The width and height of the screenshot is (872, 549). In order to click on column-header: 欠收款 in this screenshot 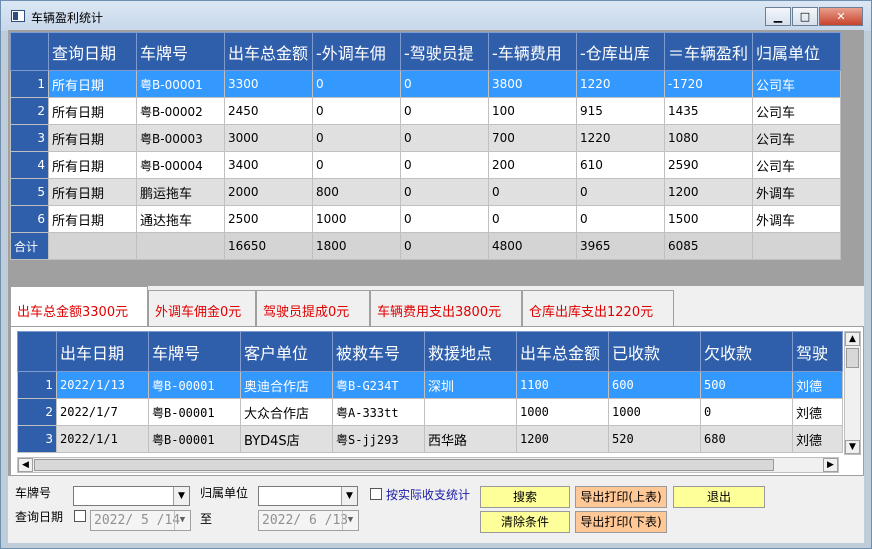, I will do `click(746, 351)`.